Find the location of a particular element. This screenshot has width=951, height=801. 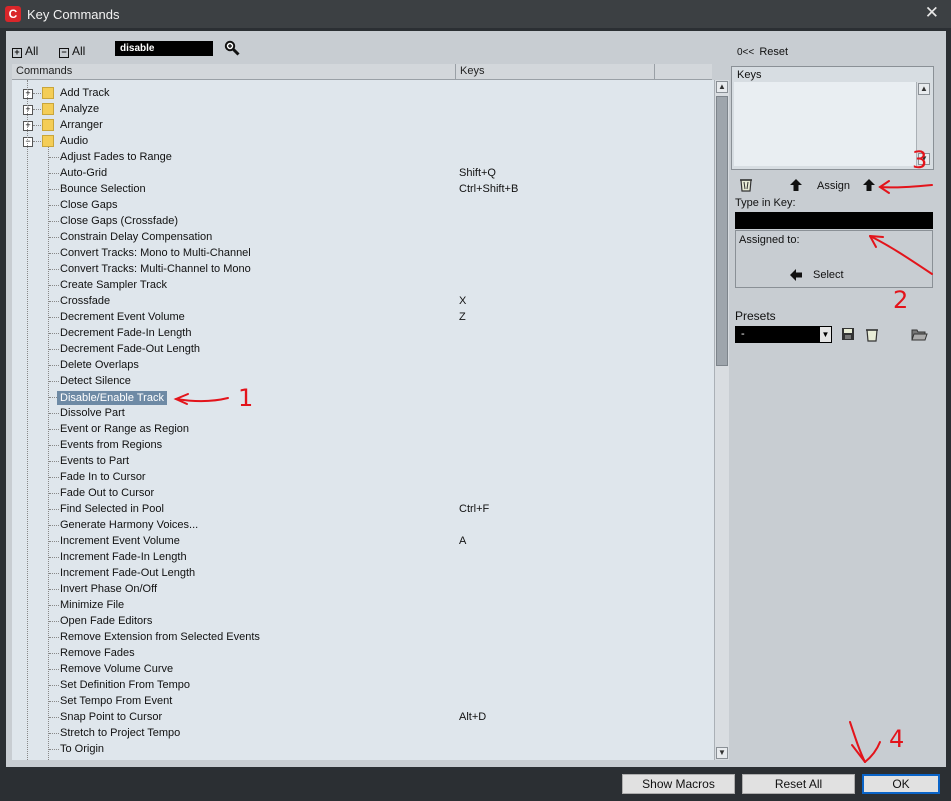

collapse-icon: − is located at coordinates (28, 142).